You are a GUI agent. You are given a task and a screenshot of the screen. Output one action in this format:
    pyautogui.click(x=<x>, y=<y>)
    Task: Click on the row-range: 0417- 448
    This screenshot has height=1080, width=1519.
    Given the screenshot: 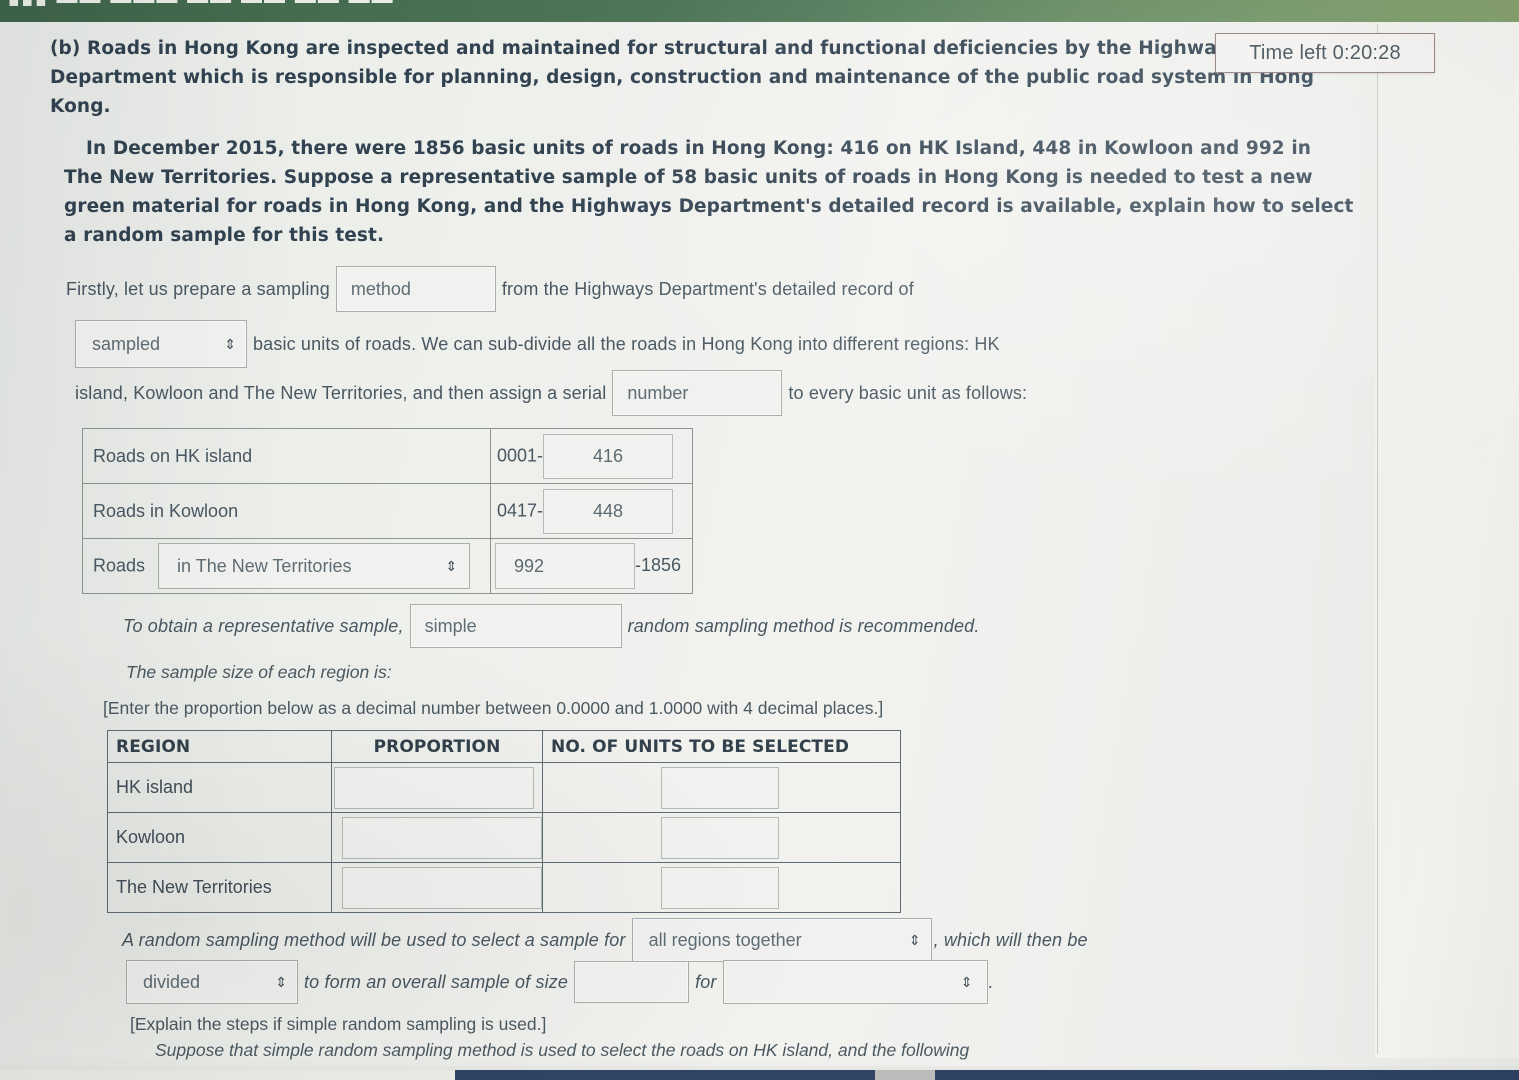 What is the action you would take?
    pyautogui.click(x=591, y=511)
    